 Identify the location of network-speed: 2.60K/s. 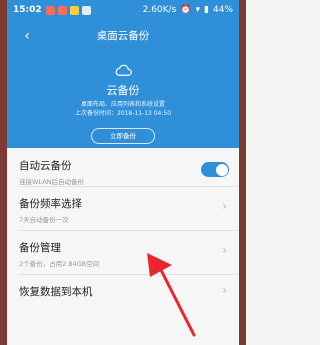
(159, 10).